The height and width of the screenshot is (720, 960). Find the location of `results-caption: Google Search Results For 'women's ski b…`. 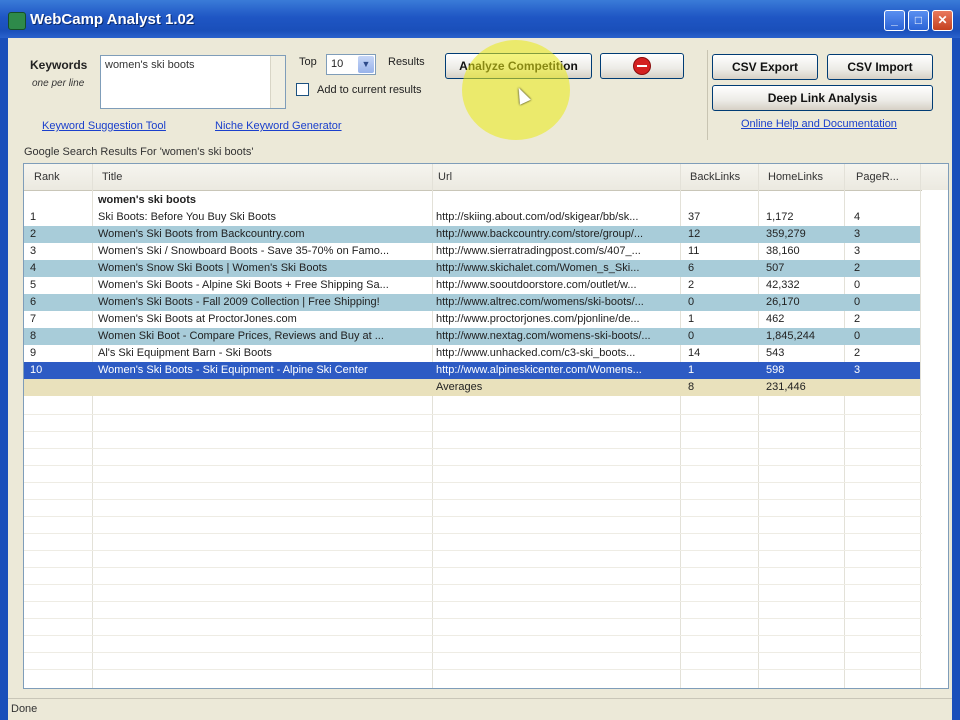

results-caption: Google Search Results For 'women's ski b… is located at coordinates (139, 152).